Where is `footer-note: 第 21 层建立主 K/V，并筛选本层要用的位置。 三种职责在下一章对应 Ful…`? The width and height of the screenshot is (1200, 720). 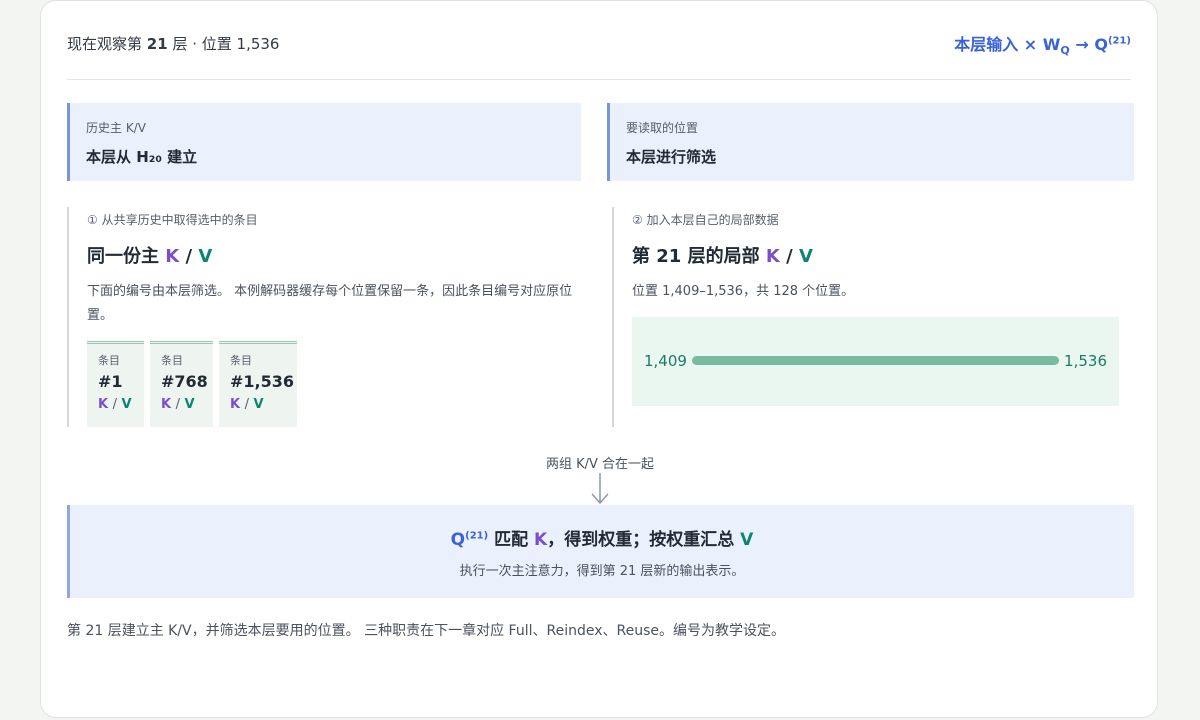 footer-note: 第 21 层建立主 K/V，并筛选本层要用的位置。 三种职责在下一章对应 Ful… is located at coordinates (426, 631).